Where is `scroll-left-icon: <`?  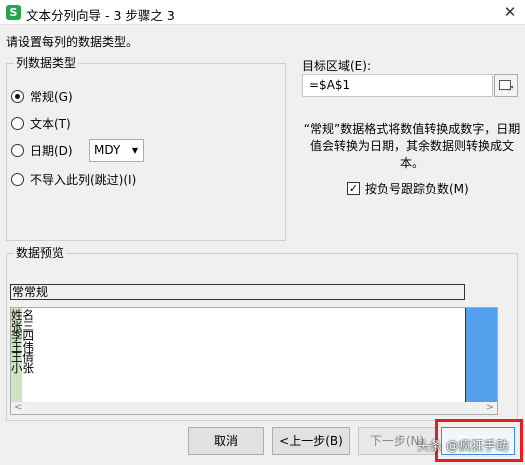
scroll-left-icon: < is located at coordinates (18, 408).